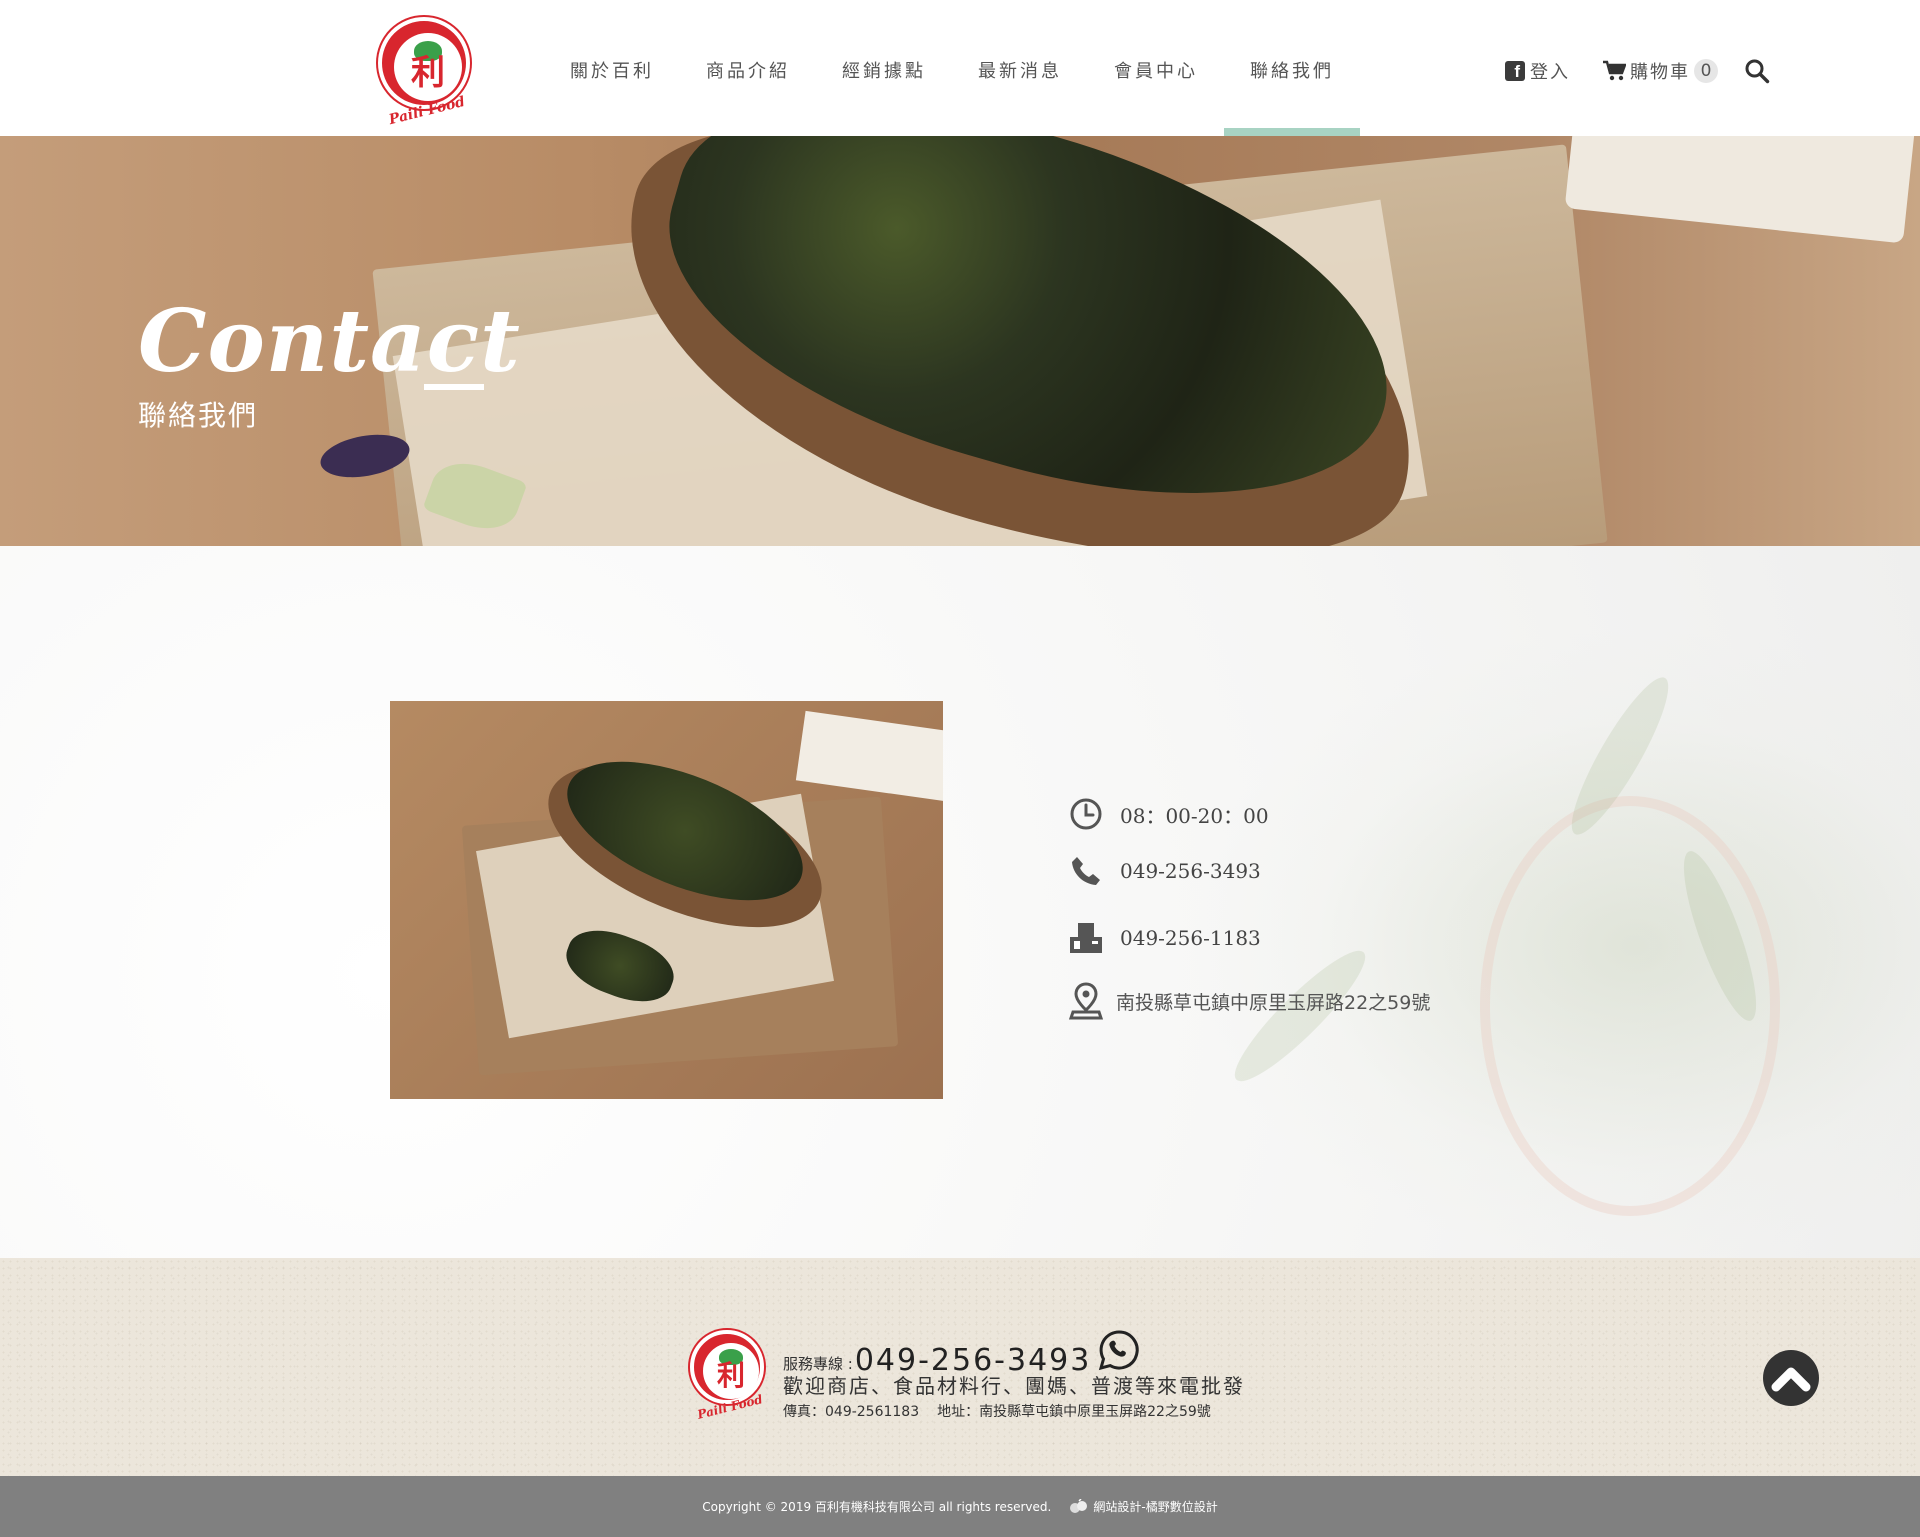 Image resolution: width=1920 pixels, height=1537 pixels. I want to click on nav-item-dealers: 經銷據點, so click(884, 68).